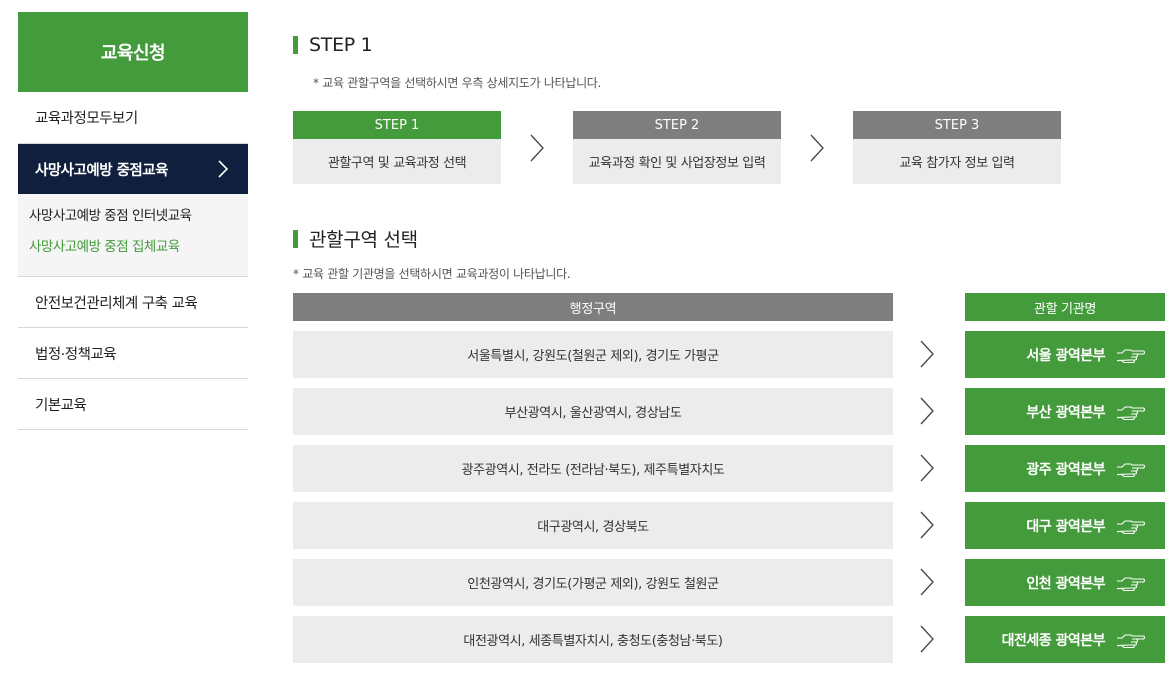 This screenshot has height=693, width=1176. Describe the element at coordinates (397, 125) in the screenshot. I see `step-head: STEP 1` at that location.